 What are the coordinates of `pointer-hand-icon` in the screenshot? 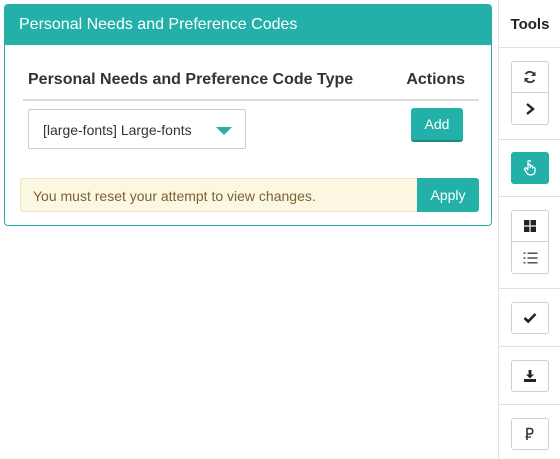 It's located at (530, 168).